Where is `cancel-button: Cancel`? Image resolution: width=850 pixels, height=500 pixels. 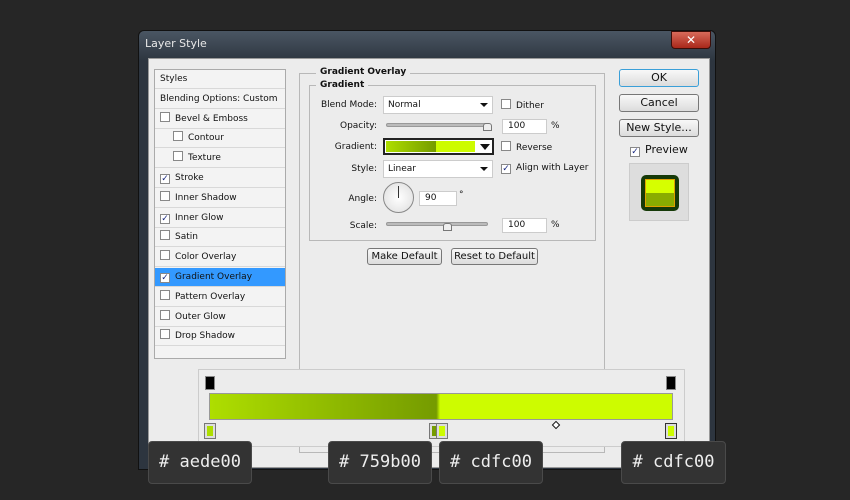 cancel-button: Cancel is located at coordinates (659, 103).